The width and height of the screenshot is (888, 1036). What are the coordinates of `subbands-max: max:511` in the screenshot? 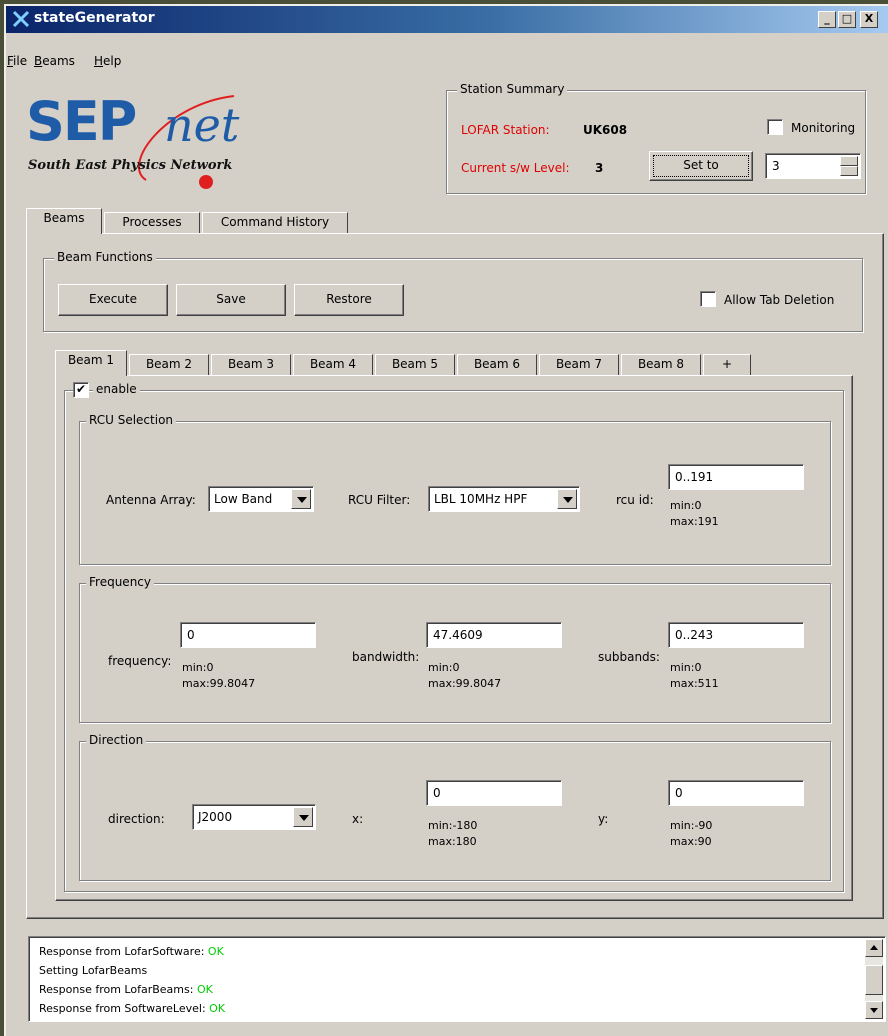 It's located at (694, 683).